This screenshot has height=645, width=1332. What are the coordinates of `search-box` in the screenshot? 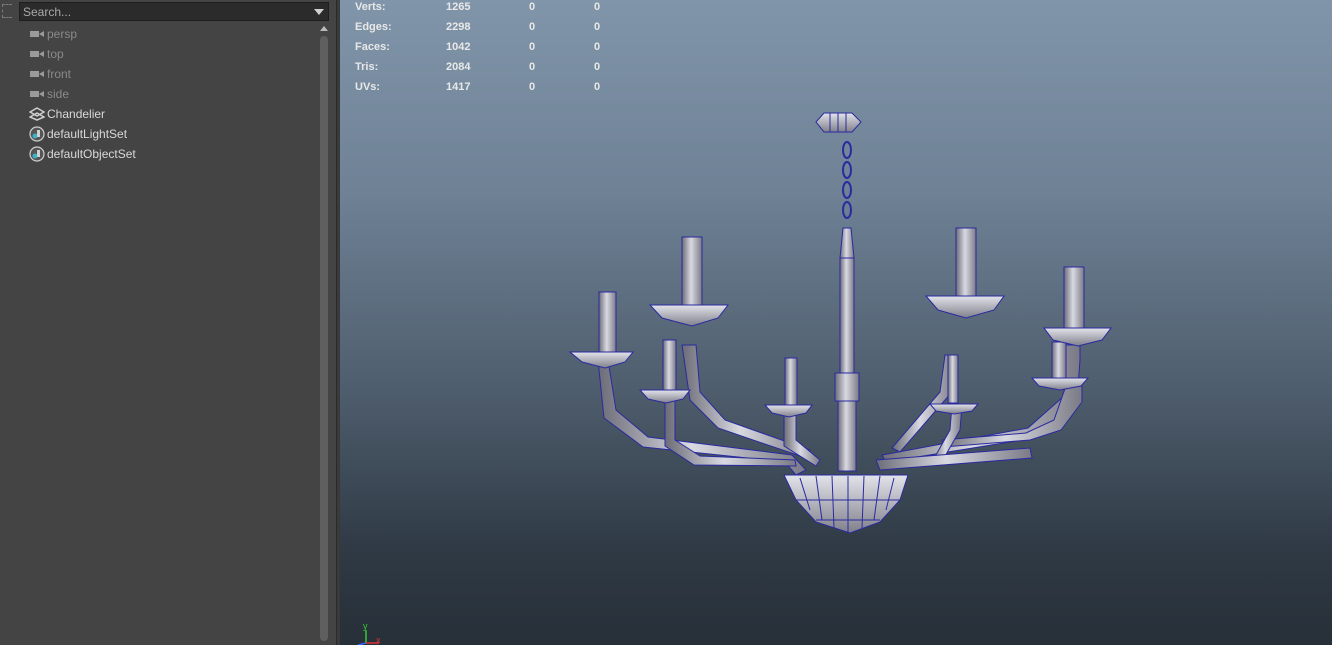 It's located at (174, 11).